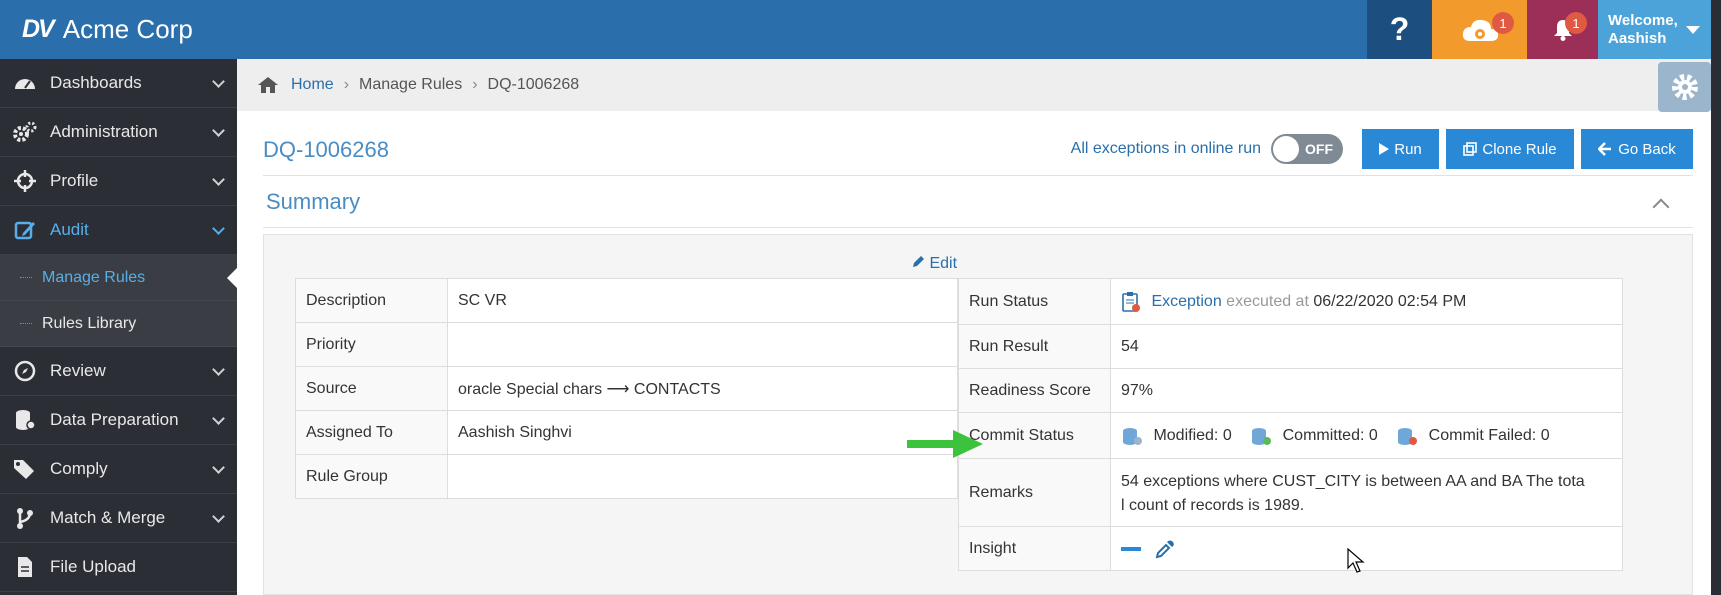  Describe the element at coordinates (1034, 301) in the screenshot. I see `row-label: Run Status` at that location.